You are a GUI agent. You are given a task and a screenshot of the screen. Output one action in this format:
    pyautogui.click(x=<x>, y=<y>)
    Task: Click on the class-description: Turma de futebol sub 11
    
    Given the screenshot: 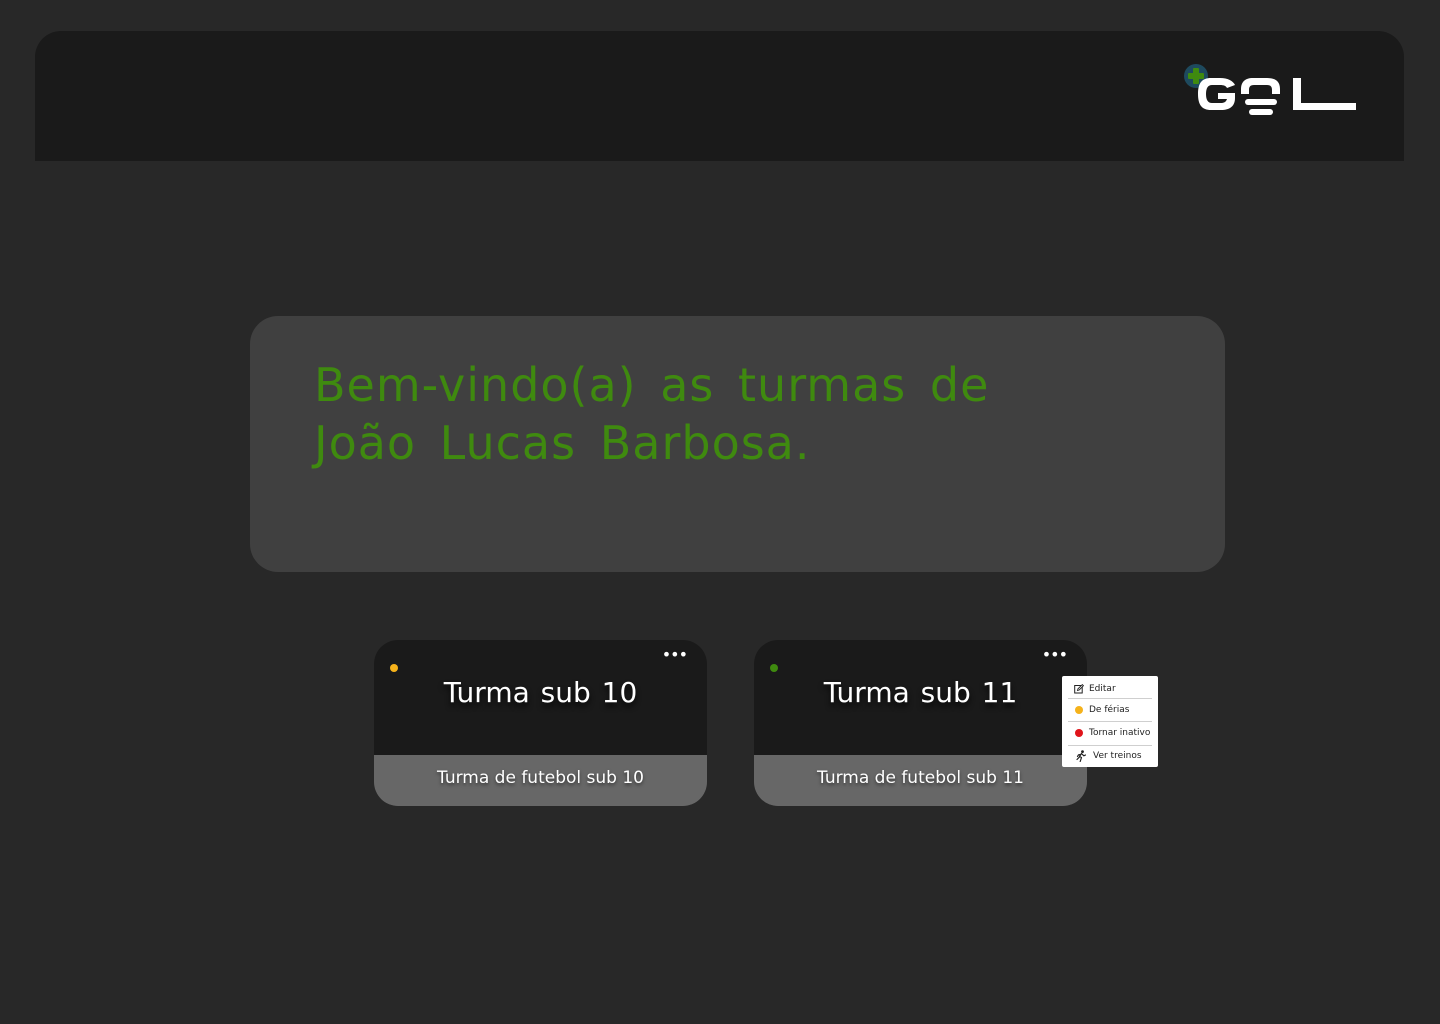 What is the action you would take?
    pyautogui.click(x=920, y=778)
    